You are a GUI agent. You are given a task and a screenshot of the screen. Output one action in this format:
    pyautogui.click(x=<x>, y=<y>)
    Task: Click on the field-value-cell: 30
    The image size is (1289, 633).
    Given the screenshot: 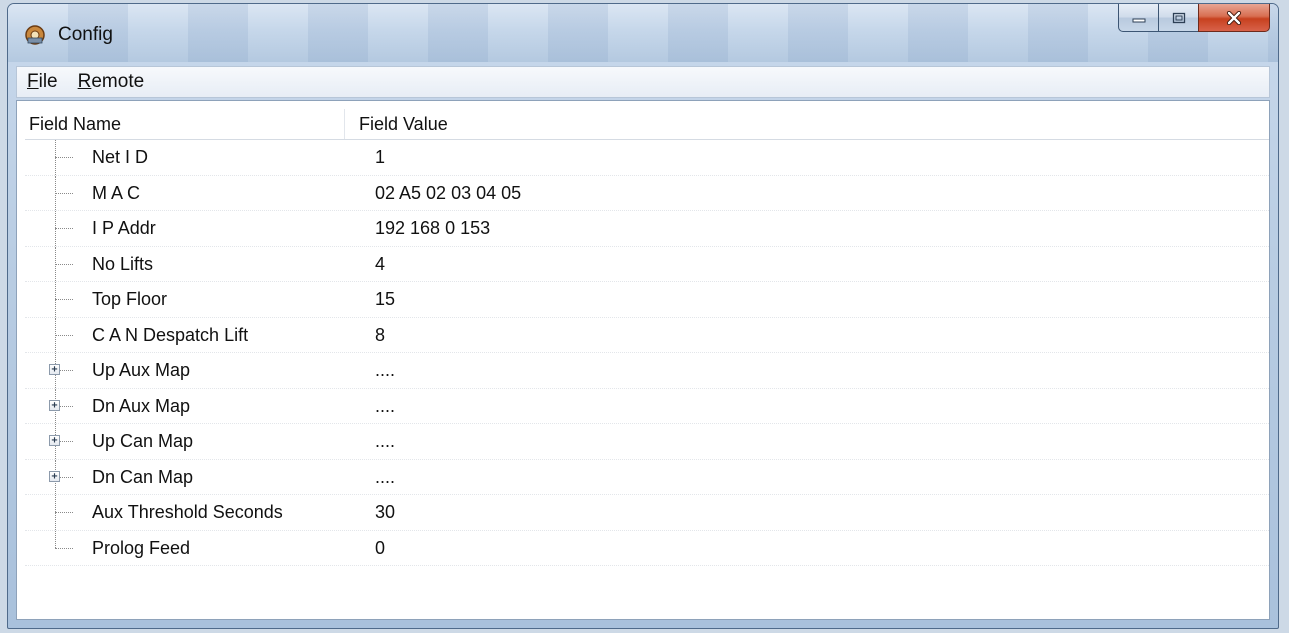 What is the action you would take?
    pyautogui.click(x=385, y=512)
    